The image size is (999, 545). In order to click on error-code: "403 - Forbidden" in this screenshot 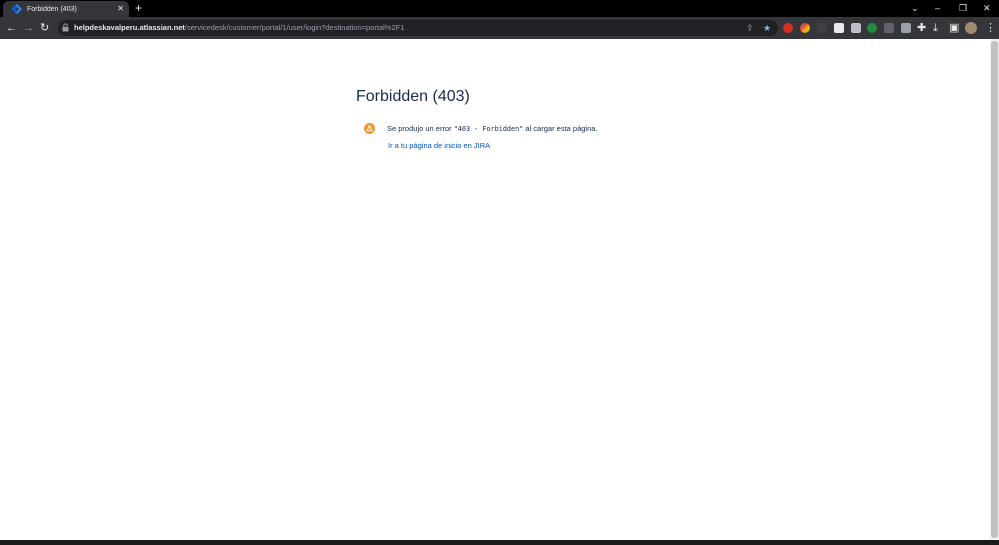, I will do `click(488, 129)`.